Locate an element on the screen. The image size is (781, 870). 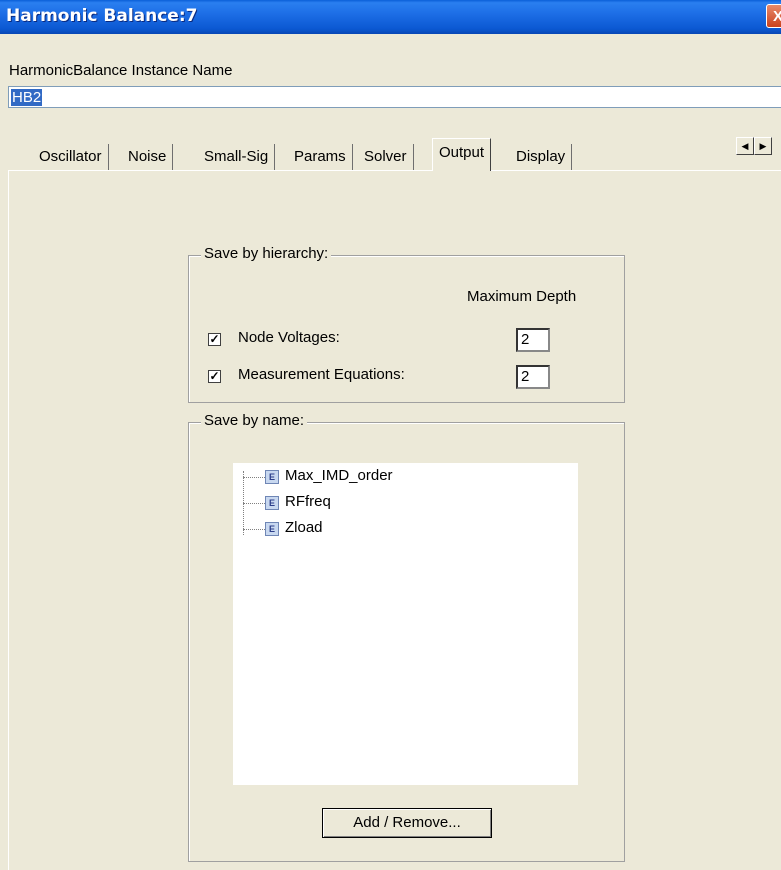
measurement-equations-depth-input: 2 is located at coordinates (533, 377).